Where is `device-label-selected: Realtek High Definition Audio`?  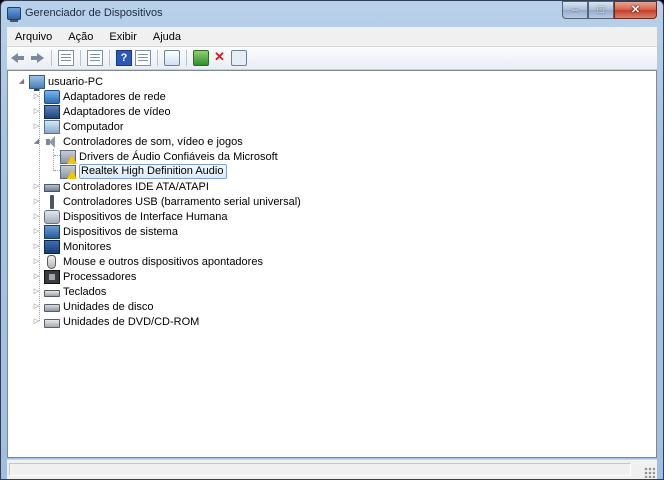
device-label-selected: Realtek High Definition Audio is located at coordinates (153, 171).